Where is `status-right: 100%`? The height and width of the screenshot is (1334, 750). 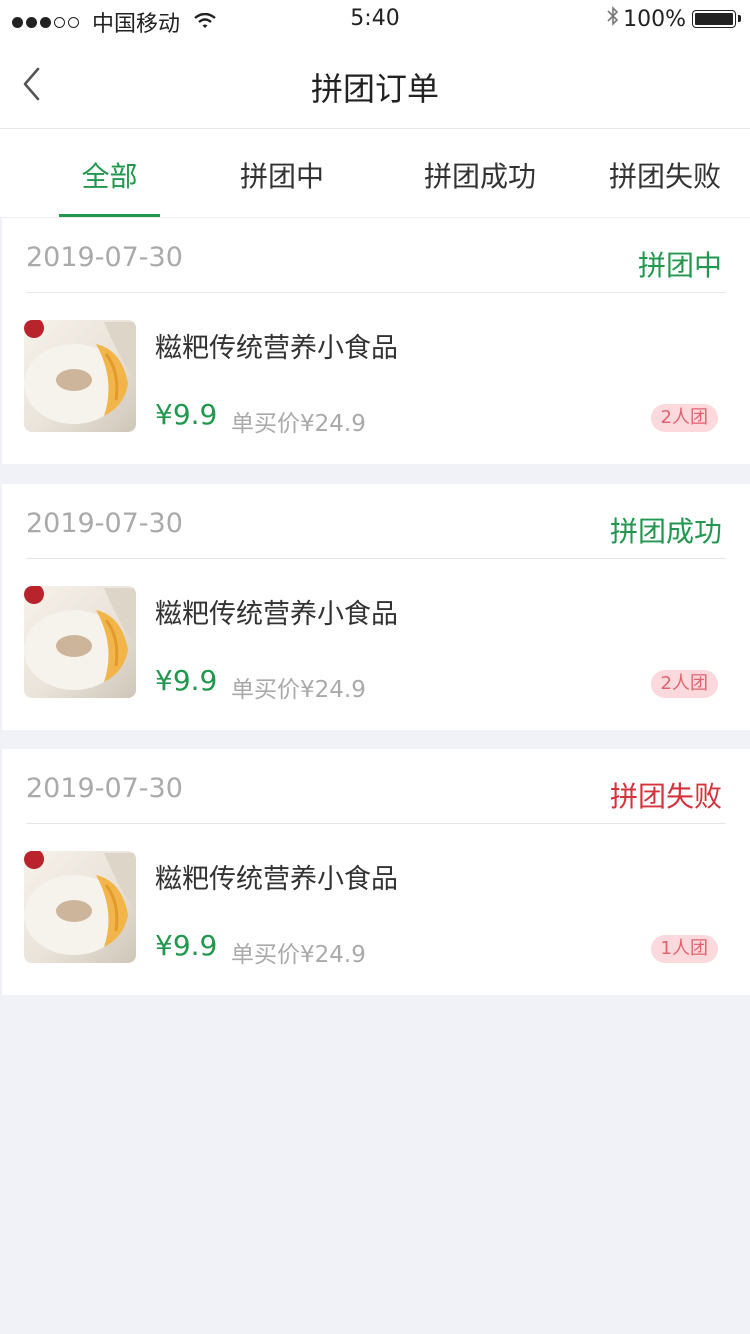 status-right: 100% is located at coordinates (674, 19).